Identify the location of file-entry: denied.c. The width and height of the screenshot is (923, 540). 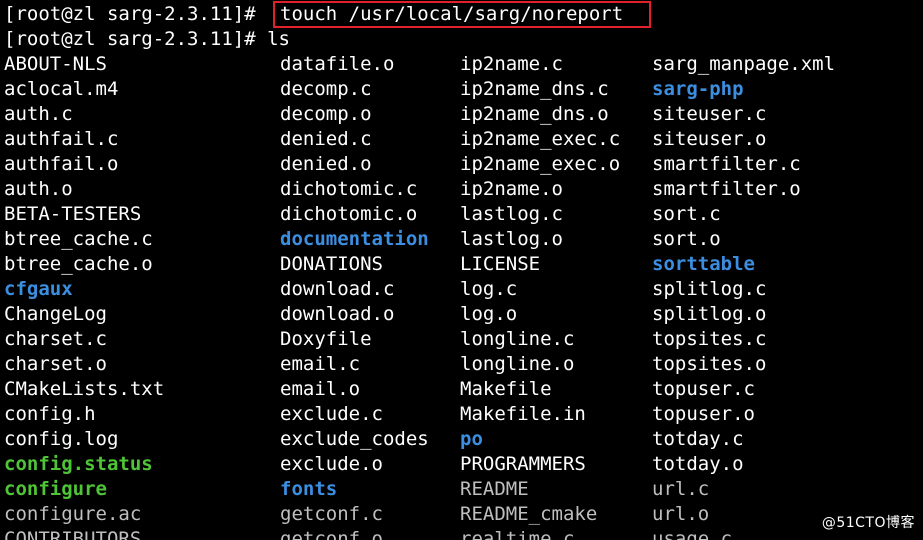
(326, 139).